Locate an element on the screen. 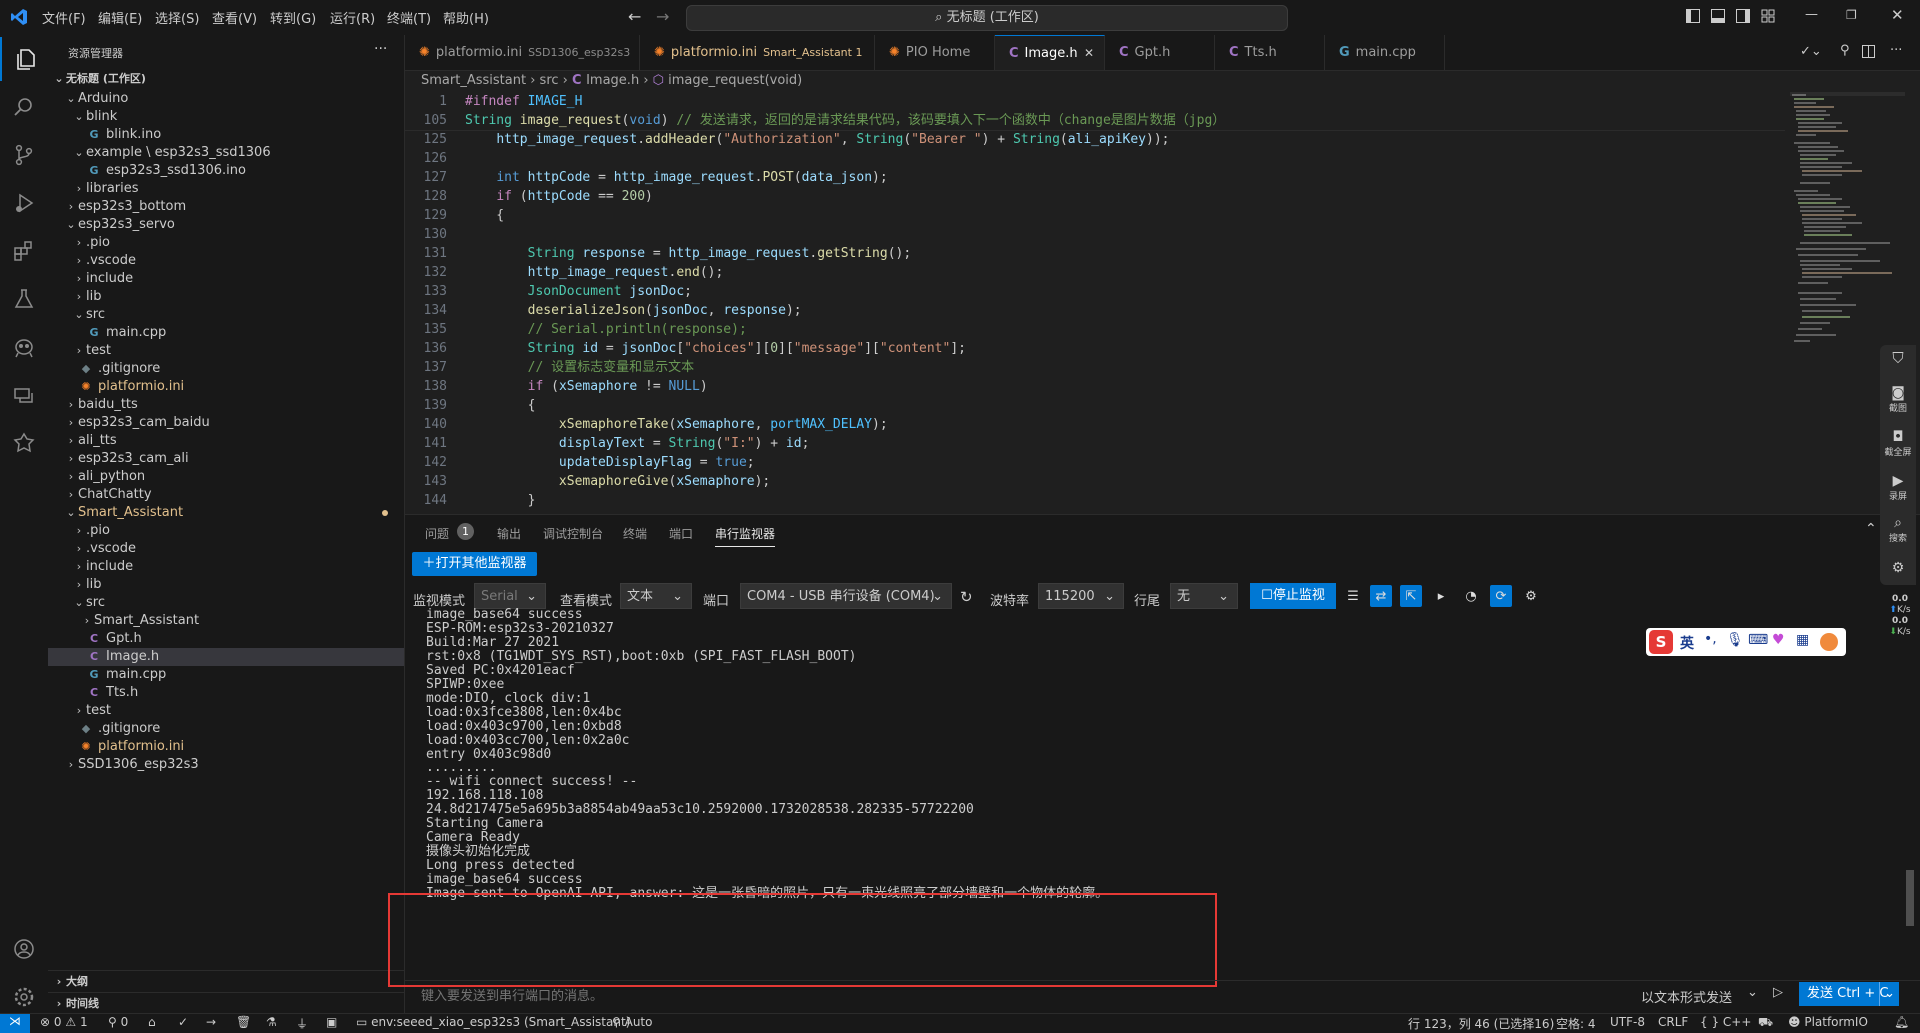 This screenshot has height=1033, width=1920. search-tool-button: ⌕ 搜索 is located at coordinates (1898, 529).